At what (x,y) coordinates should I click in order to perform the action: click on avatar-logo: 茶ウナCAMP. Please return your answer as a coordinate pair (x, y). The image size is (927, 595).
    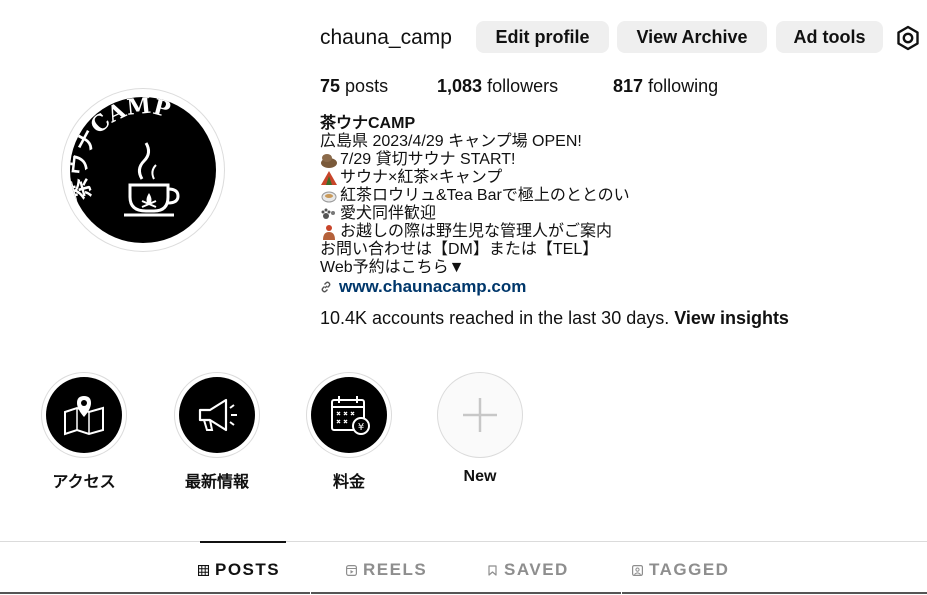
    Looking at the image, I should click on (143, 170).